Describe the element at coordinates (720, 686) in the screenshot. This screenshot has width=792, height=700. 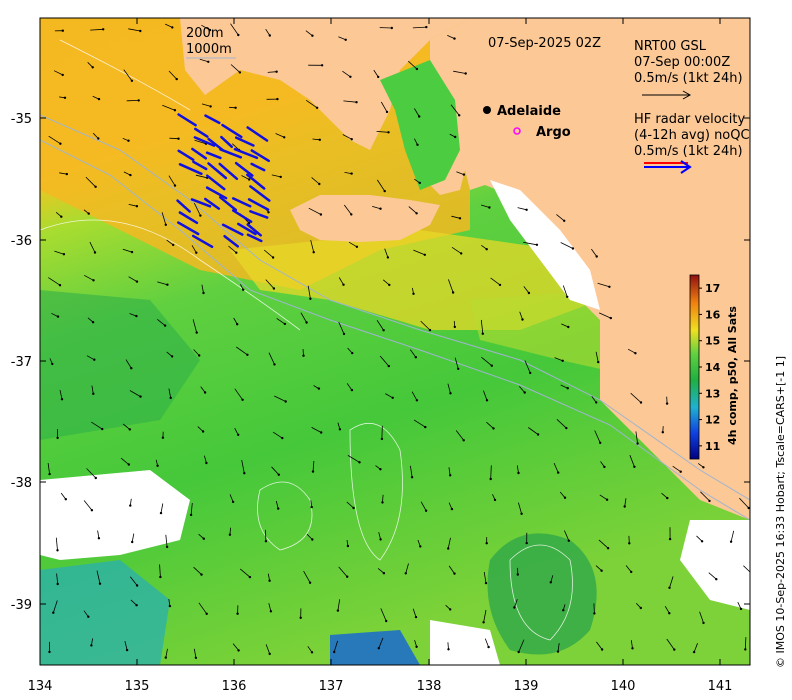
I see `x-tick-label: 141` at that location.